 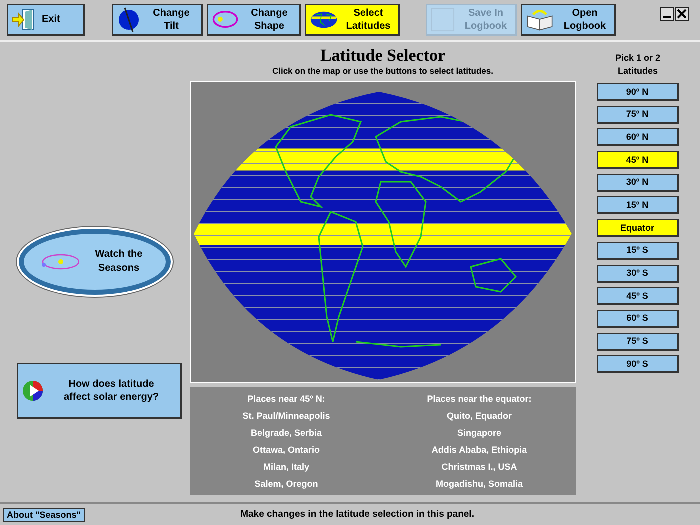 What do you see at coordinates (358, 514) in the screenshot?
I see `status-text: Make changes in the latitude selection in this panel.` at bounding box center [358, 514].